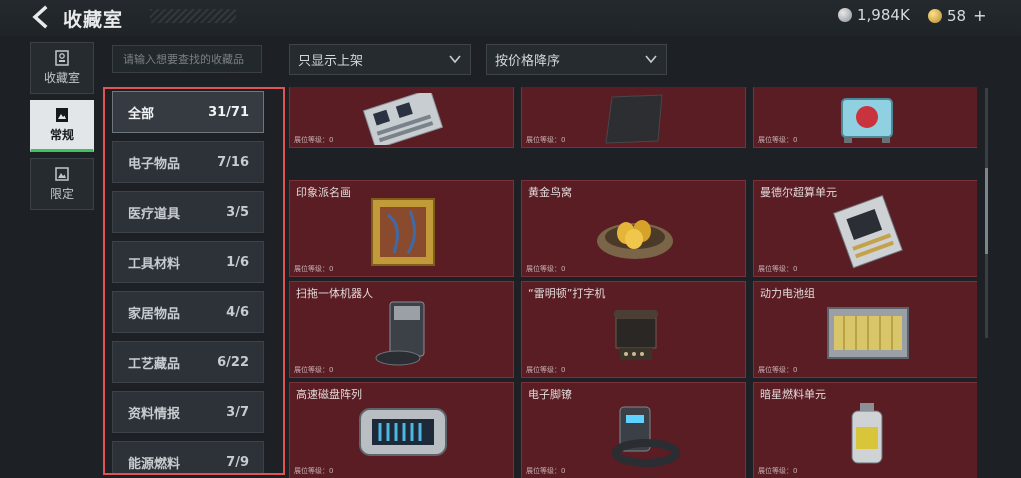 This screenshot has height=478, width=1021. I want to click on server-board-icon, so click(403, 119).